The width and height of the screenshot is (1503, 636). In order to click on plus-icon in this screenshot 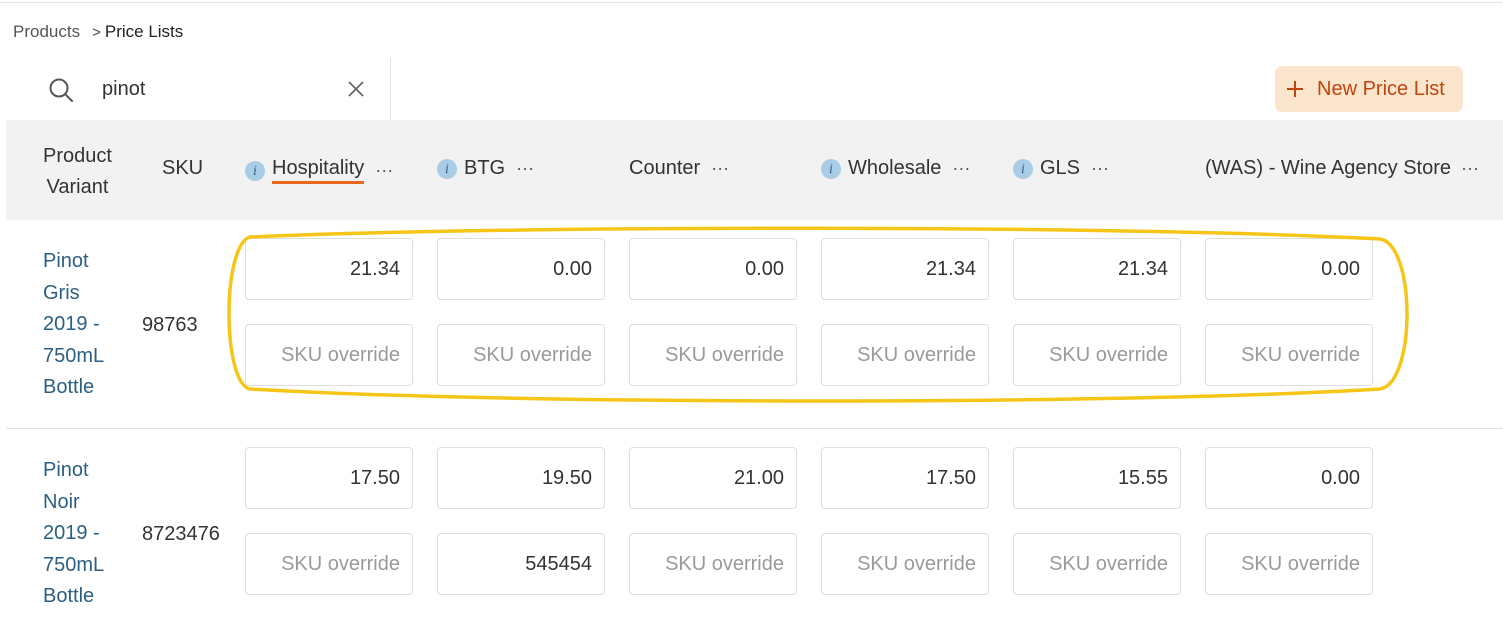, I will do `click(1295, 89)`.